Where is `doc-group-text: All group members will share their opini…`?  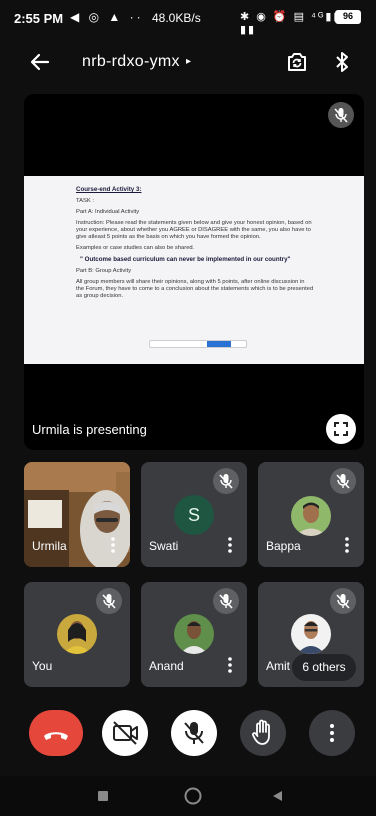 doc-group-text: All group members will share their opini… is located at coordinates (195, 289).